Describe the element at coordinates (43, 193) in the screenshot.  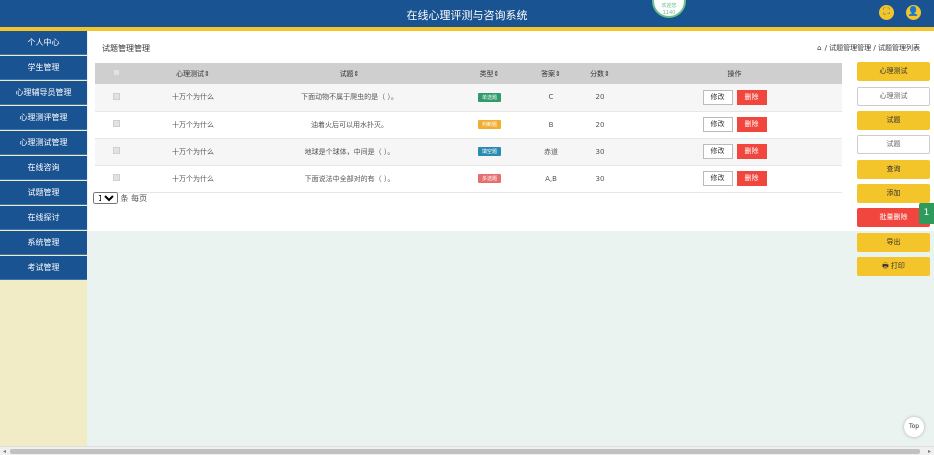
I see `sidebar-item-questions: 试题管理` at that location.